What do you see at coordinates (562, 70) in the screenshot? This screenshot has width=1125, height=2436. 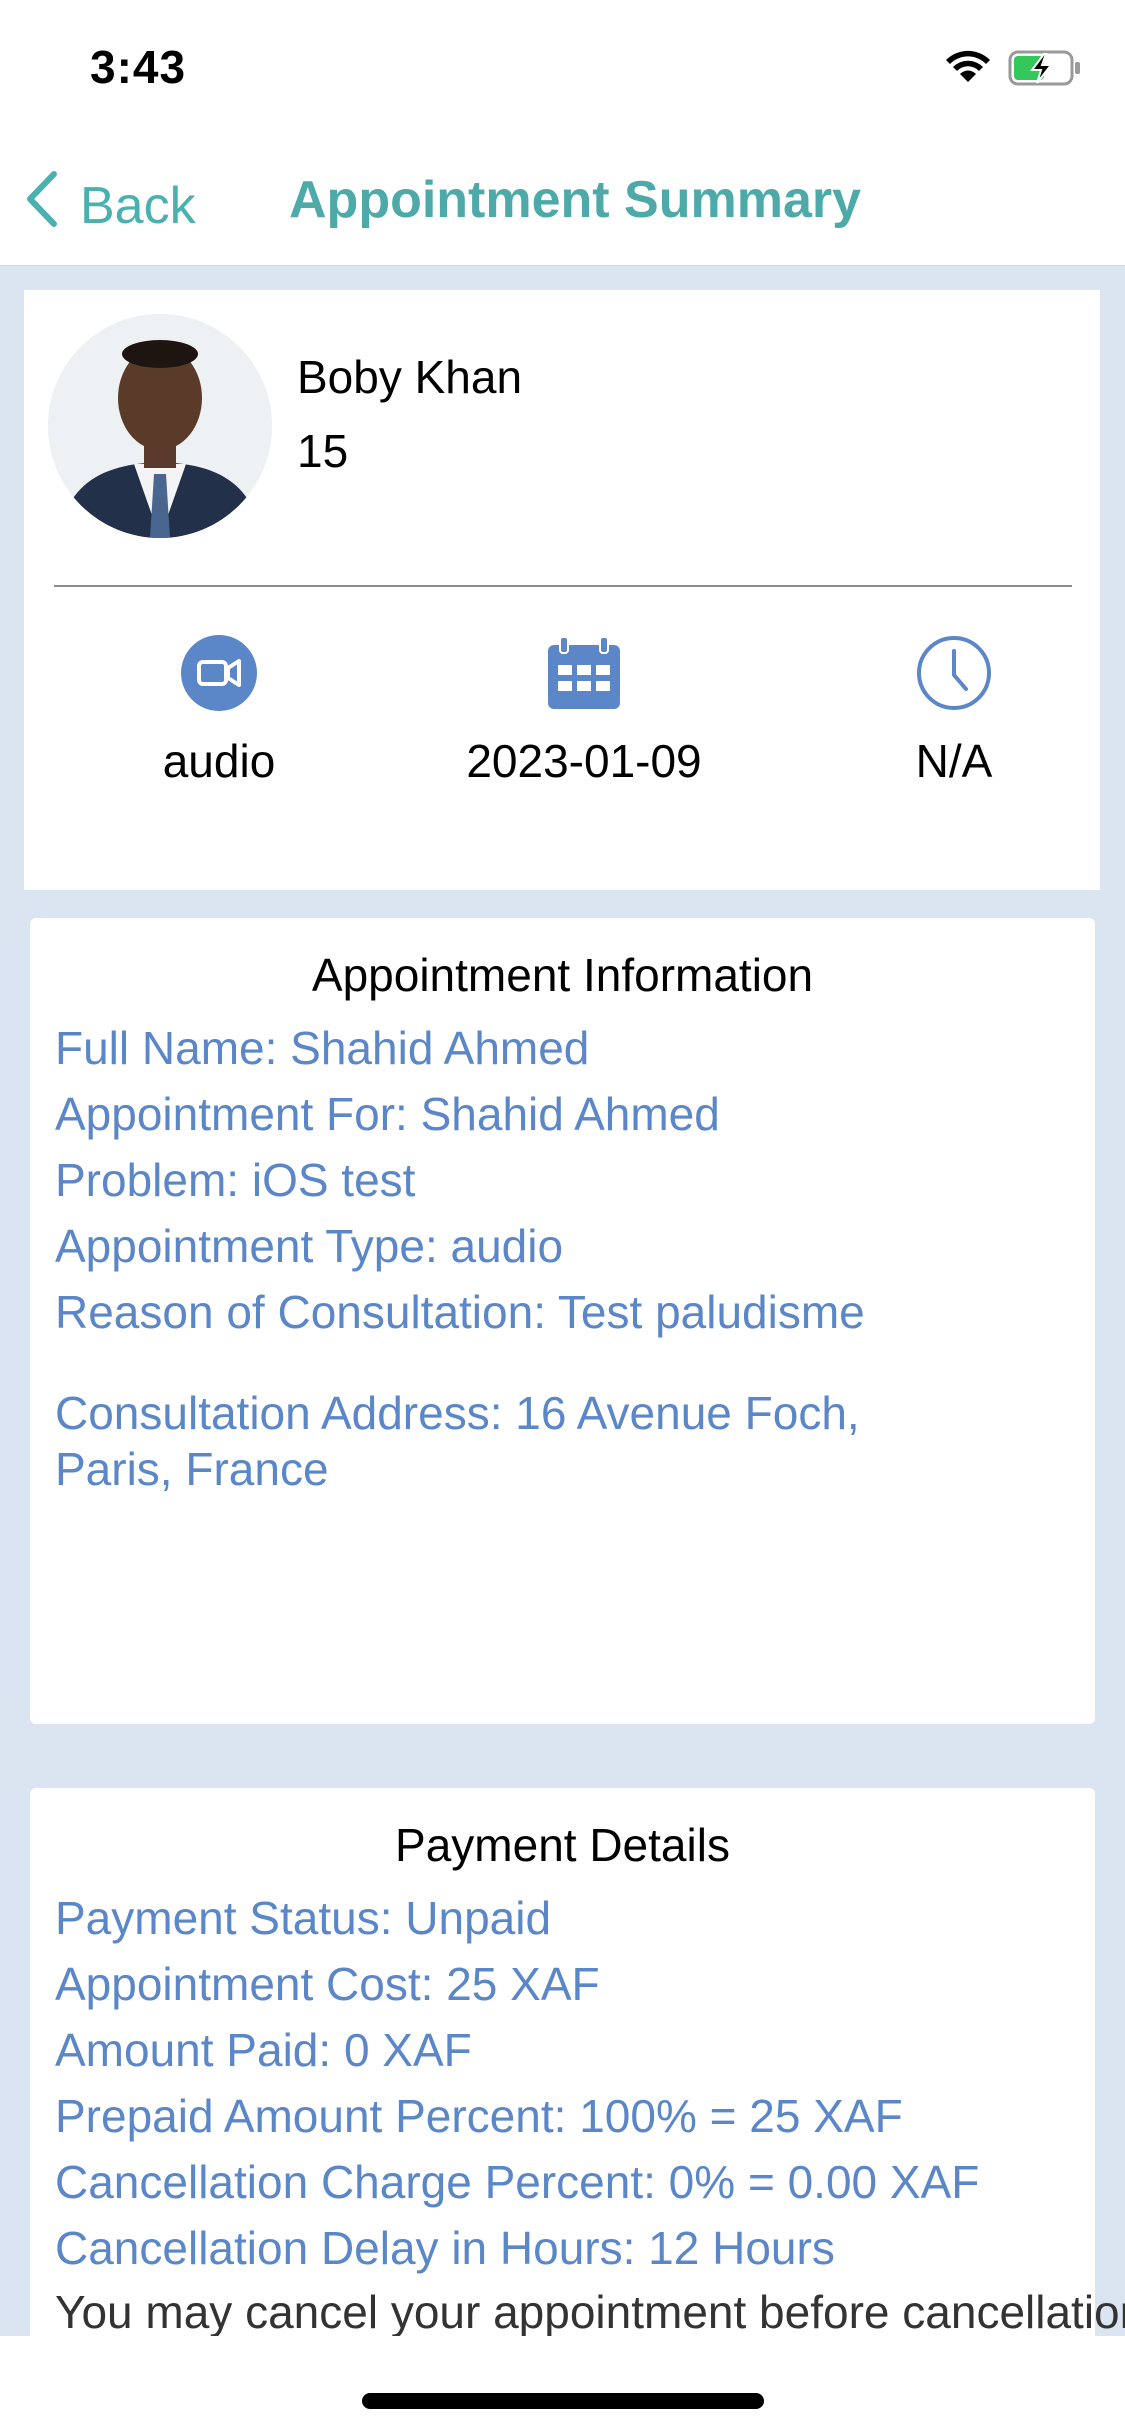 I see `status-bar: 3:43` at bounding box center [562, 70].